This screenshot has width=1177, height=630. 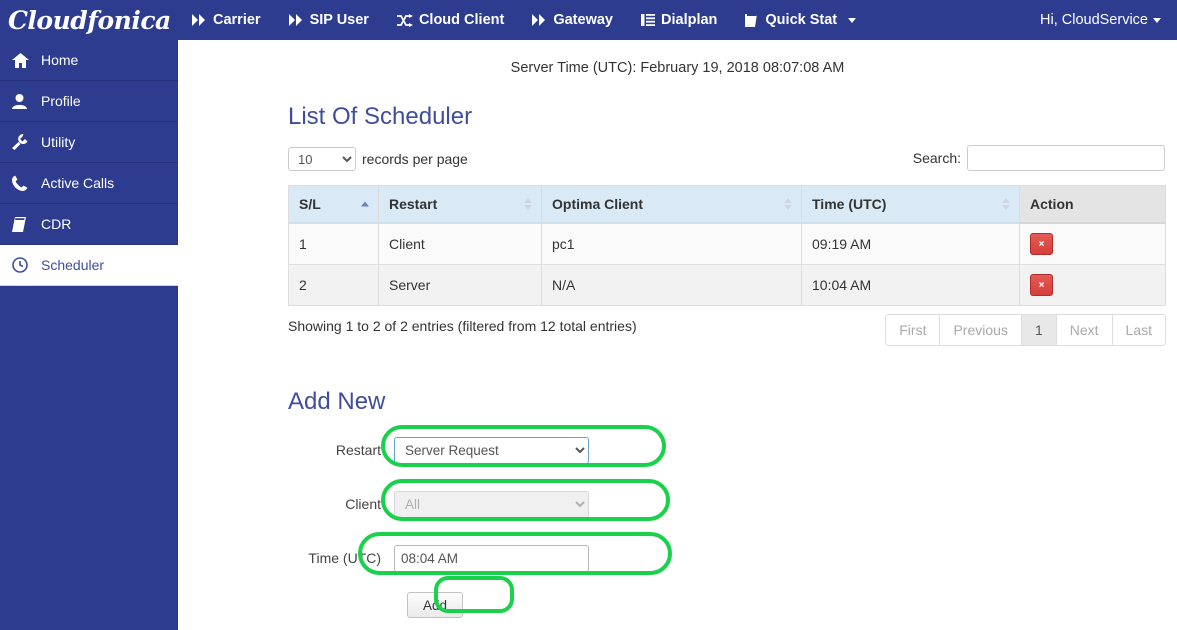 I want to click on pagination-page-1: 1, so click(x=1039, y=330).